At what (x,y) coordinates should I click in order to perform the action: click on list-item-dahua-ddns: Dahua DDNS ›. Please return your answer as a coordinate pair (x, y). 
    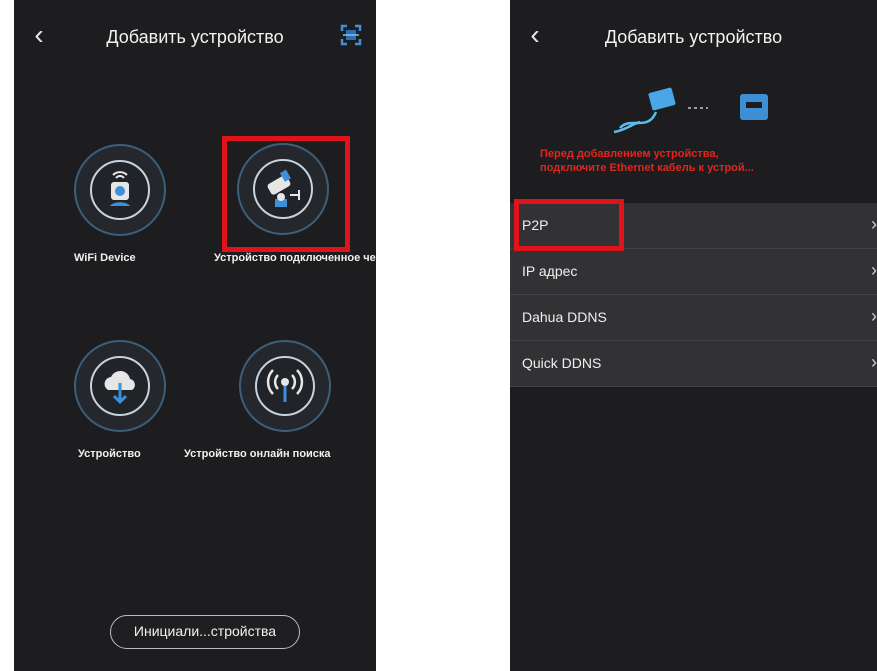
    Looking at the image, I should click on (693, 318).